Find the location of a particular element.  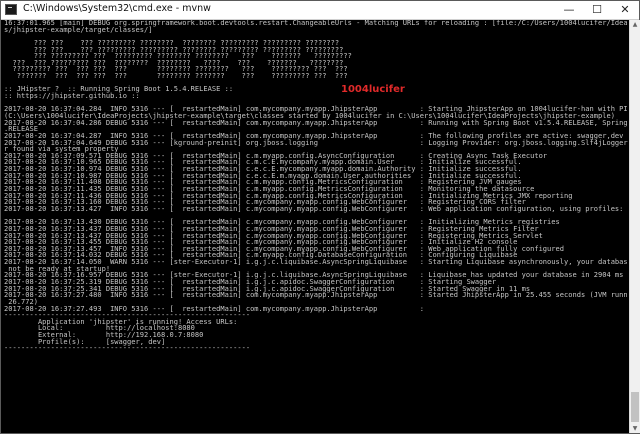

scroll-down-icon: ▼ is located at coordinates (635, 428).